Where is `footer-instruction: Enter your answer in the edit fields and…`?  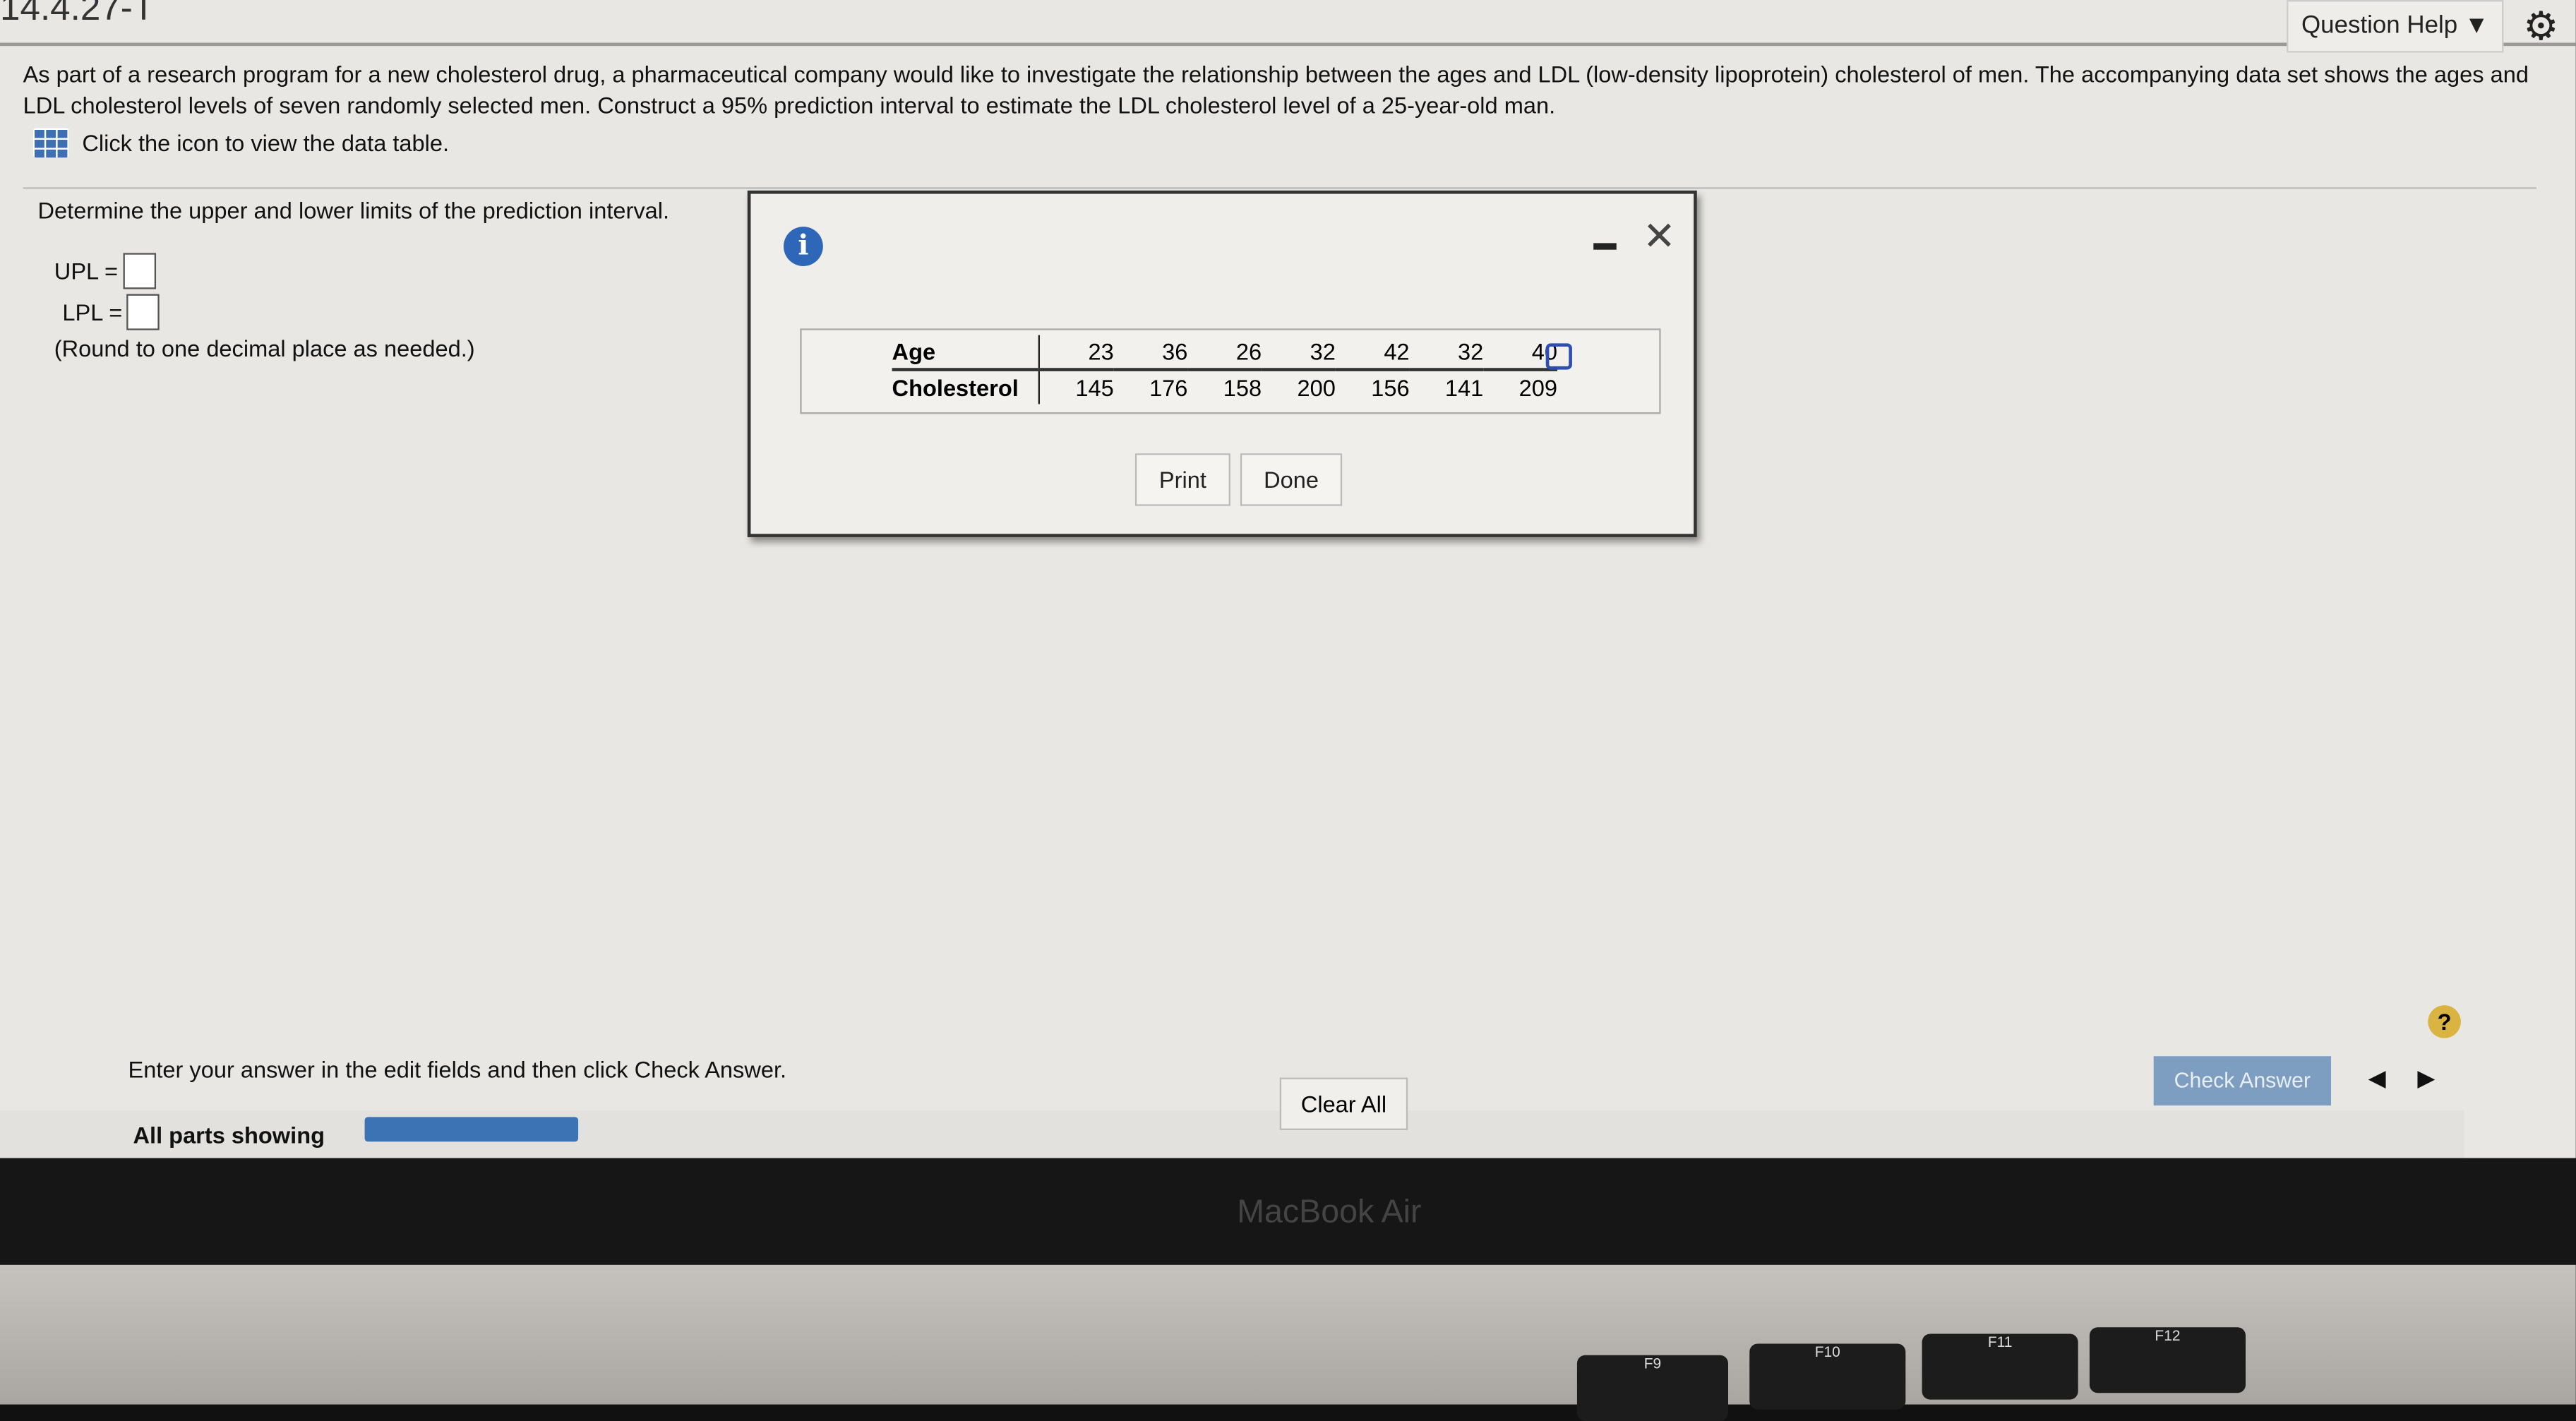
footer-instruction: Enter your answer in the edit fields and… is located at coordinates (457, 1069).